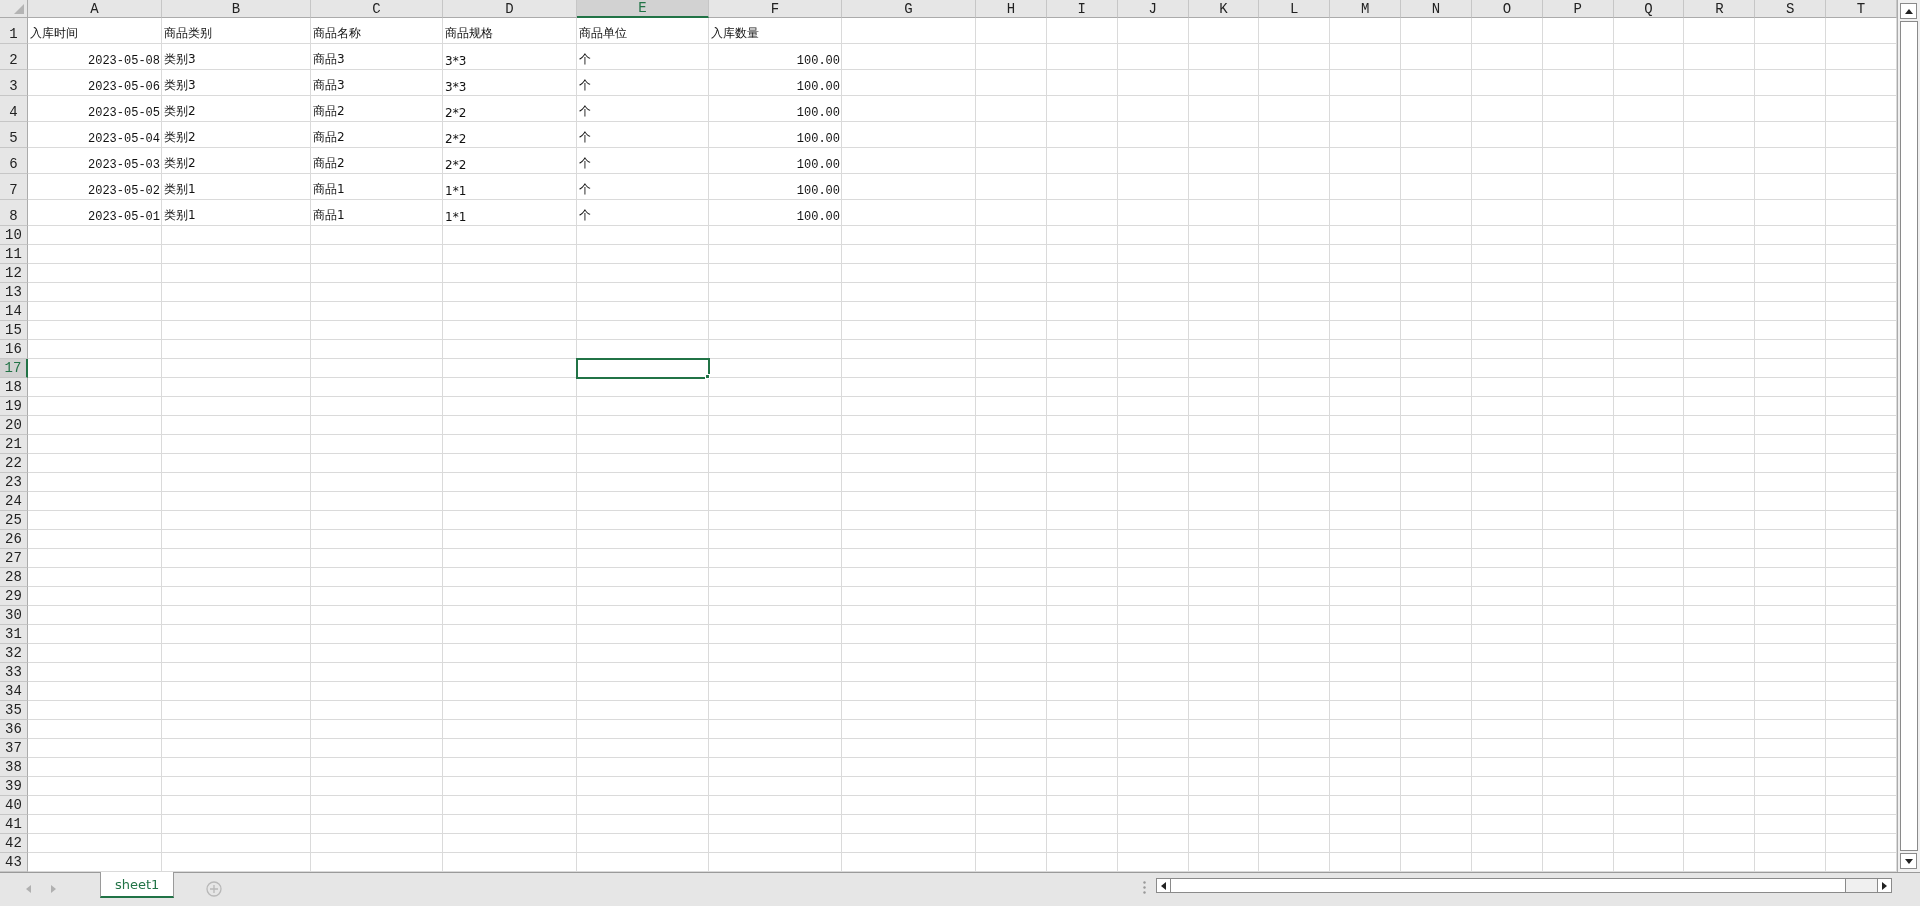 This screenshot has width=1920, height=906. What do you see at coordinates (14, 805) in the screenshot?
I see `row-number: 40` at bounding box center [14, 805].